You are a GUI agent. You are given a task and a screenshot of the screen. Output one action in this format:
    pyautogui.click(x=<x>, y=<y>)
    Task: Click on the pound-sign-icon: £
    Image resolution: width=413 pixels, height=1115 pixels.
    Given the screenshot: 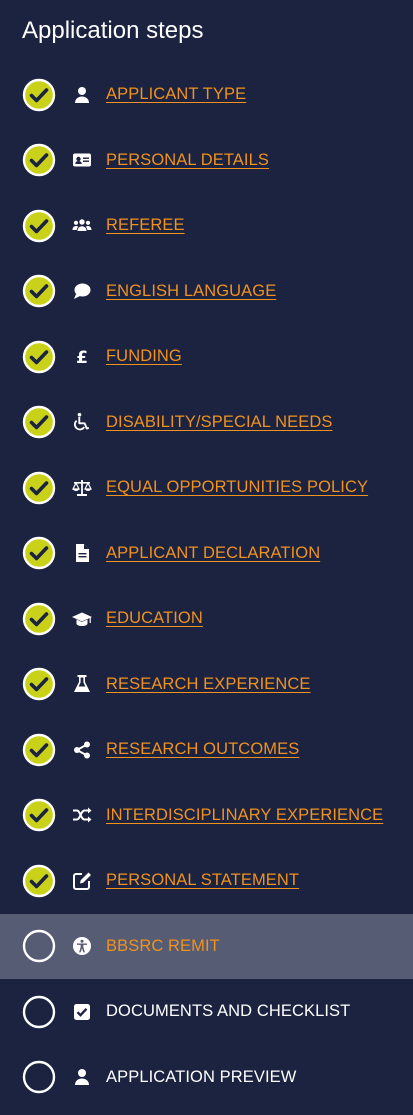 What is the action you would take?
    pyautogui.click(x=82, y=357)
    